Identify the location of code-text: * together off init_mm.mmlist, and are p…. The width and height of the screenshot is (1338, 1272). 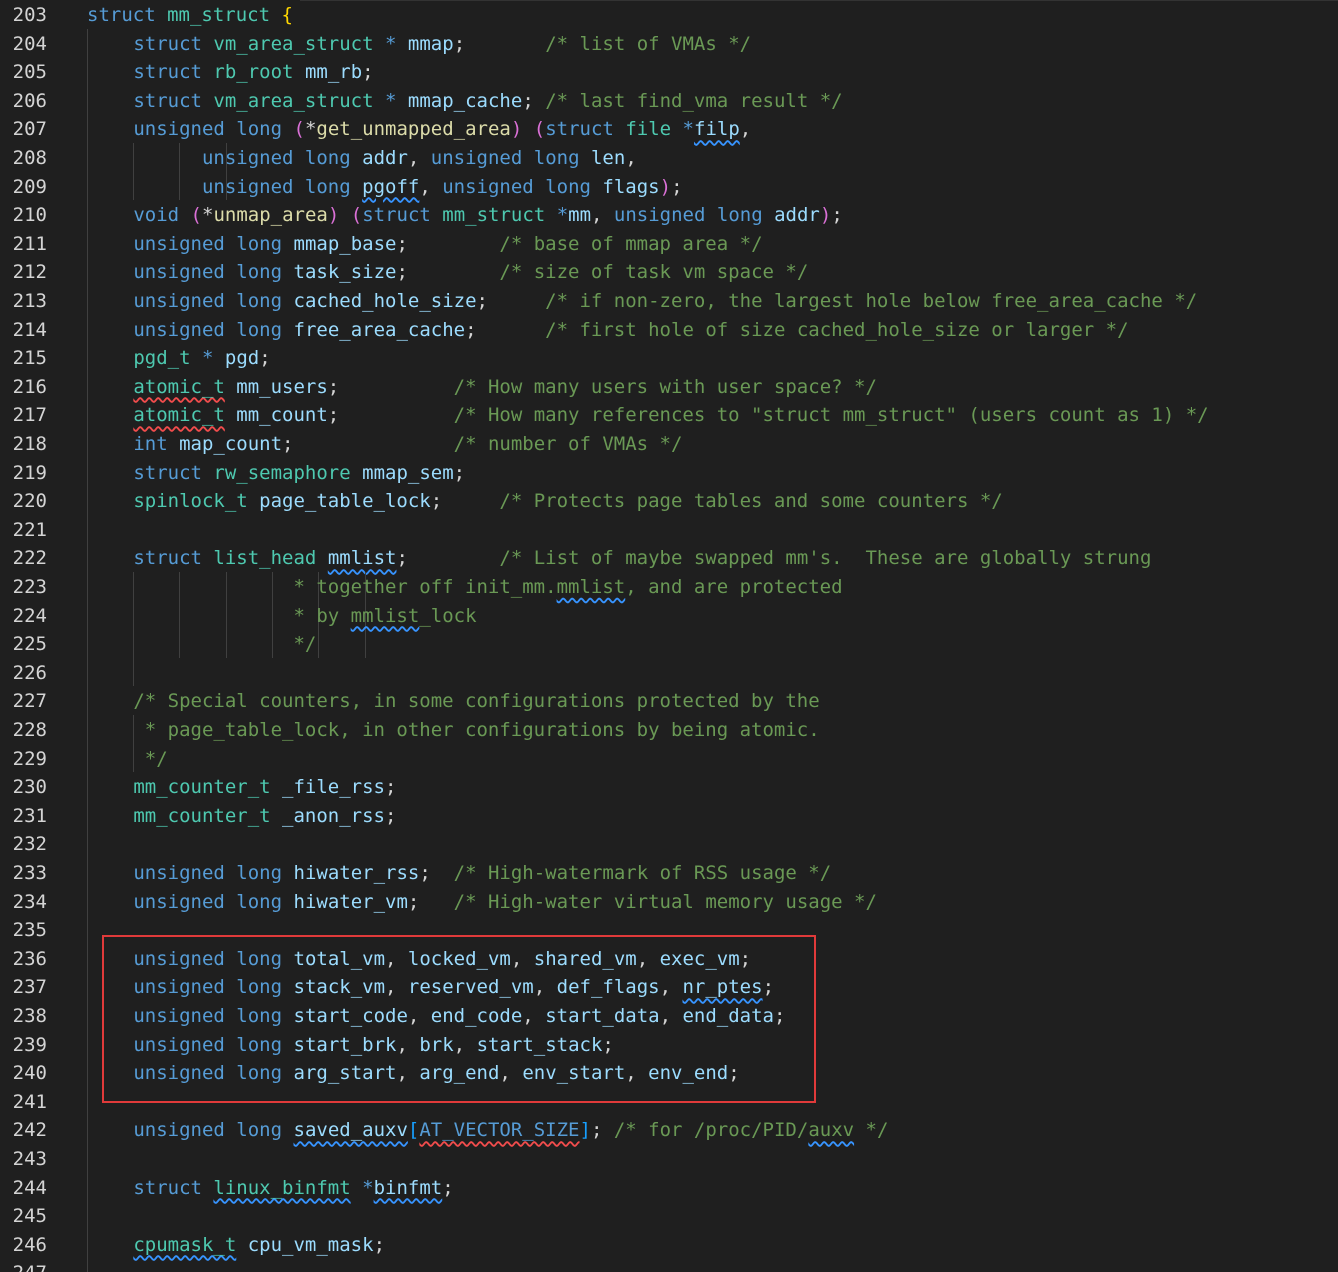
(487, 587).